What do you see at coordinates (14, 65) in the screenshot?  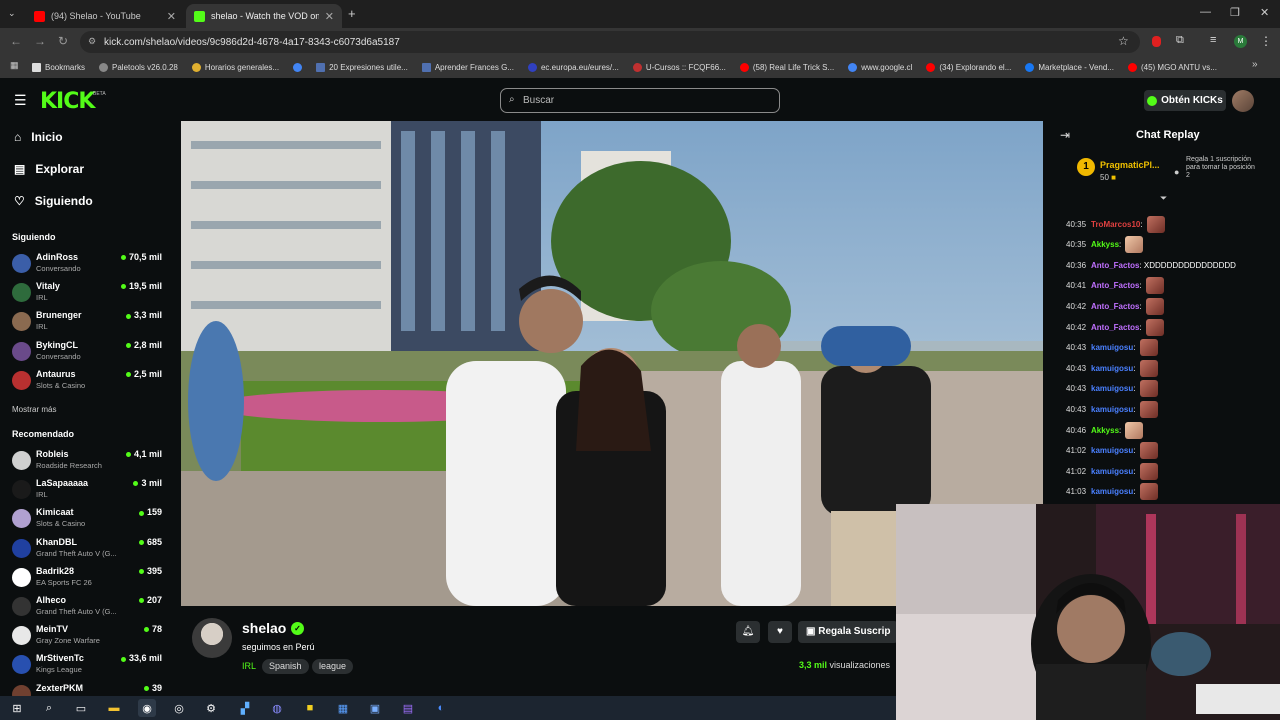 I see `apps-grid-icon: ▦` at bounding box center [14, 65].